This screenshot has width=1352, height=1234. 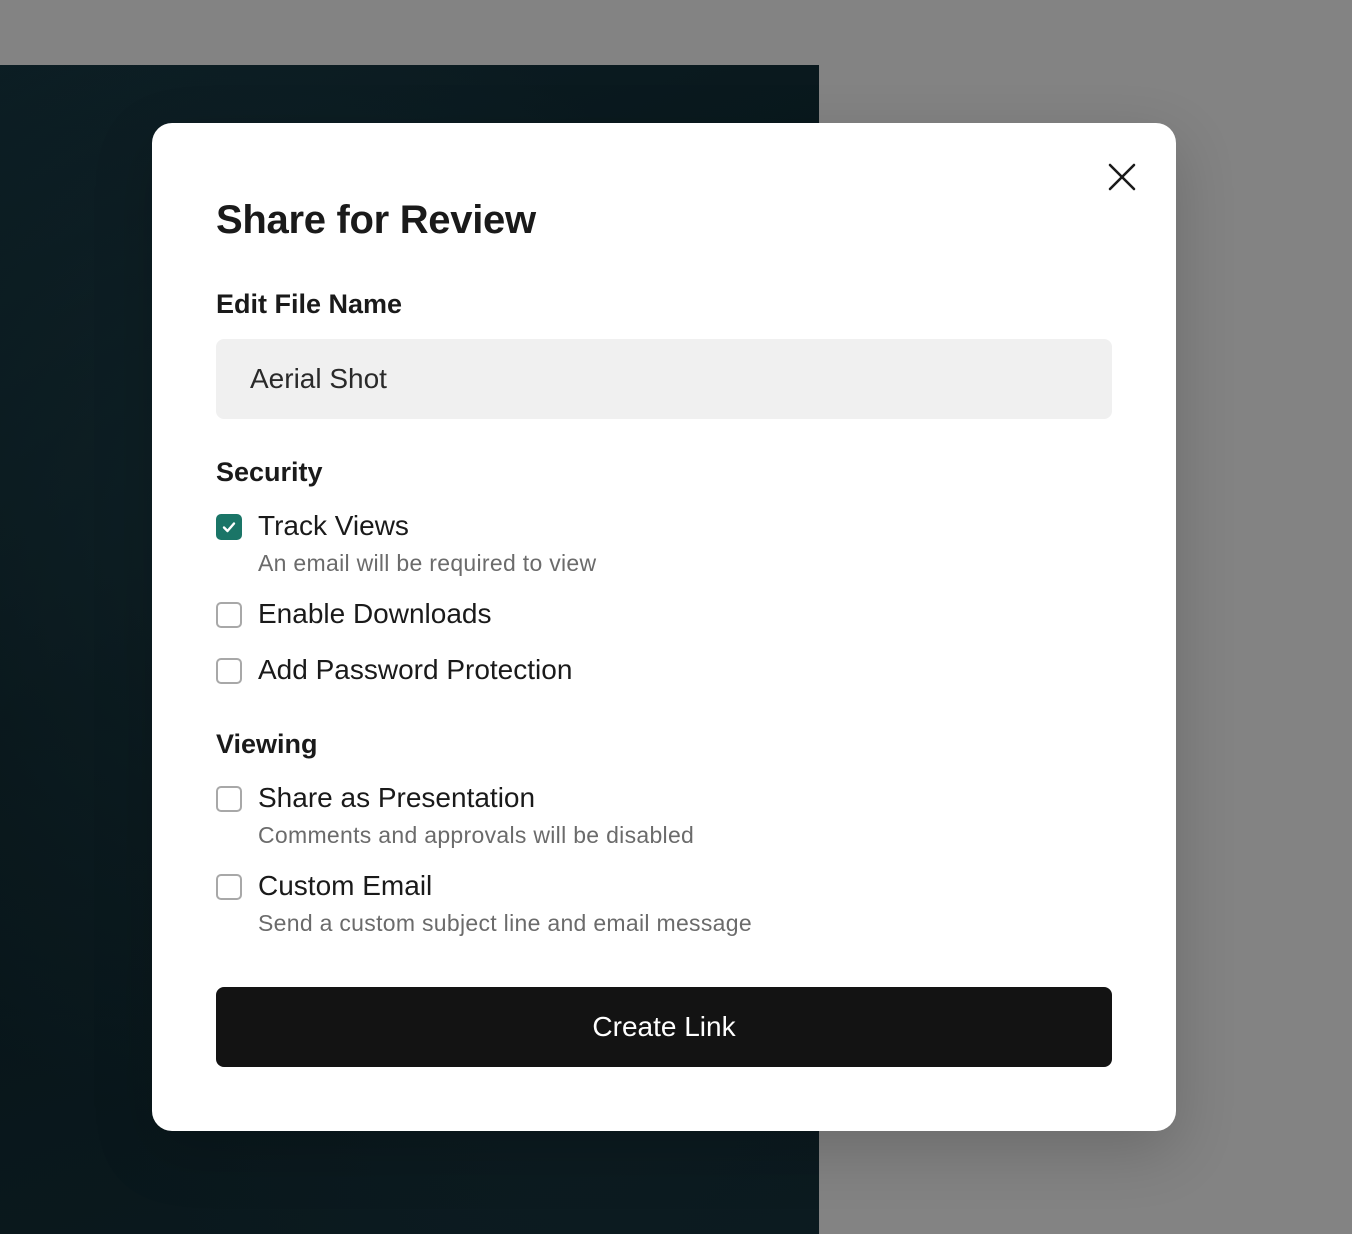 I want to click on track-views-checkbox, so click(x=229, y=527).